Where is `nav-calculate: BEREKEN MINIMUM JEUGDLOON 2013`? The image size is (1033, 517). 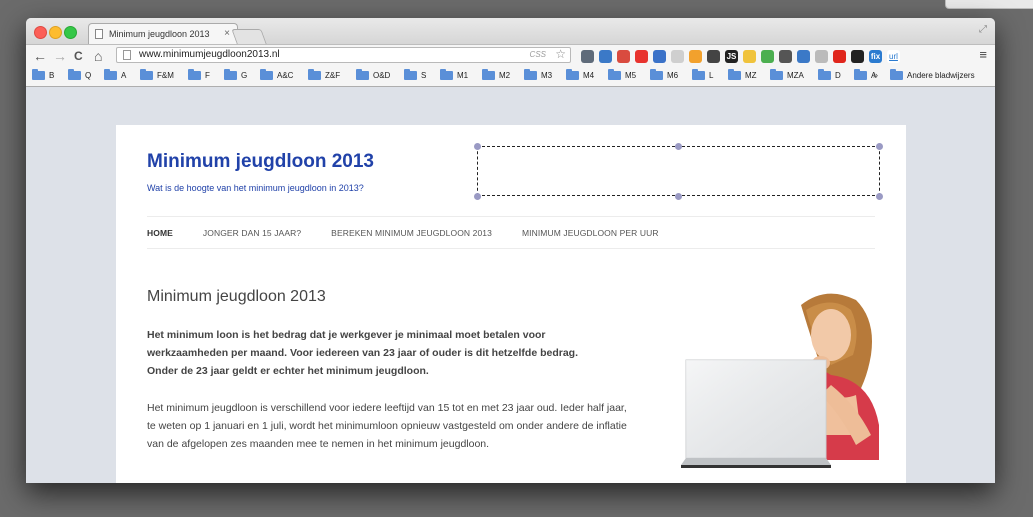
nav-calculate: BEREKEN MINIMUM JEUGDLOON 2013 is located at coordinates (411, 233).